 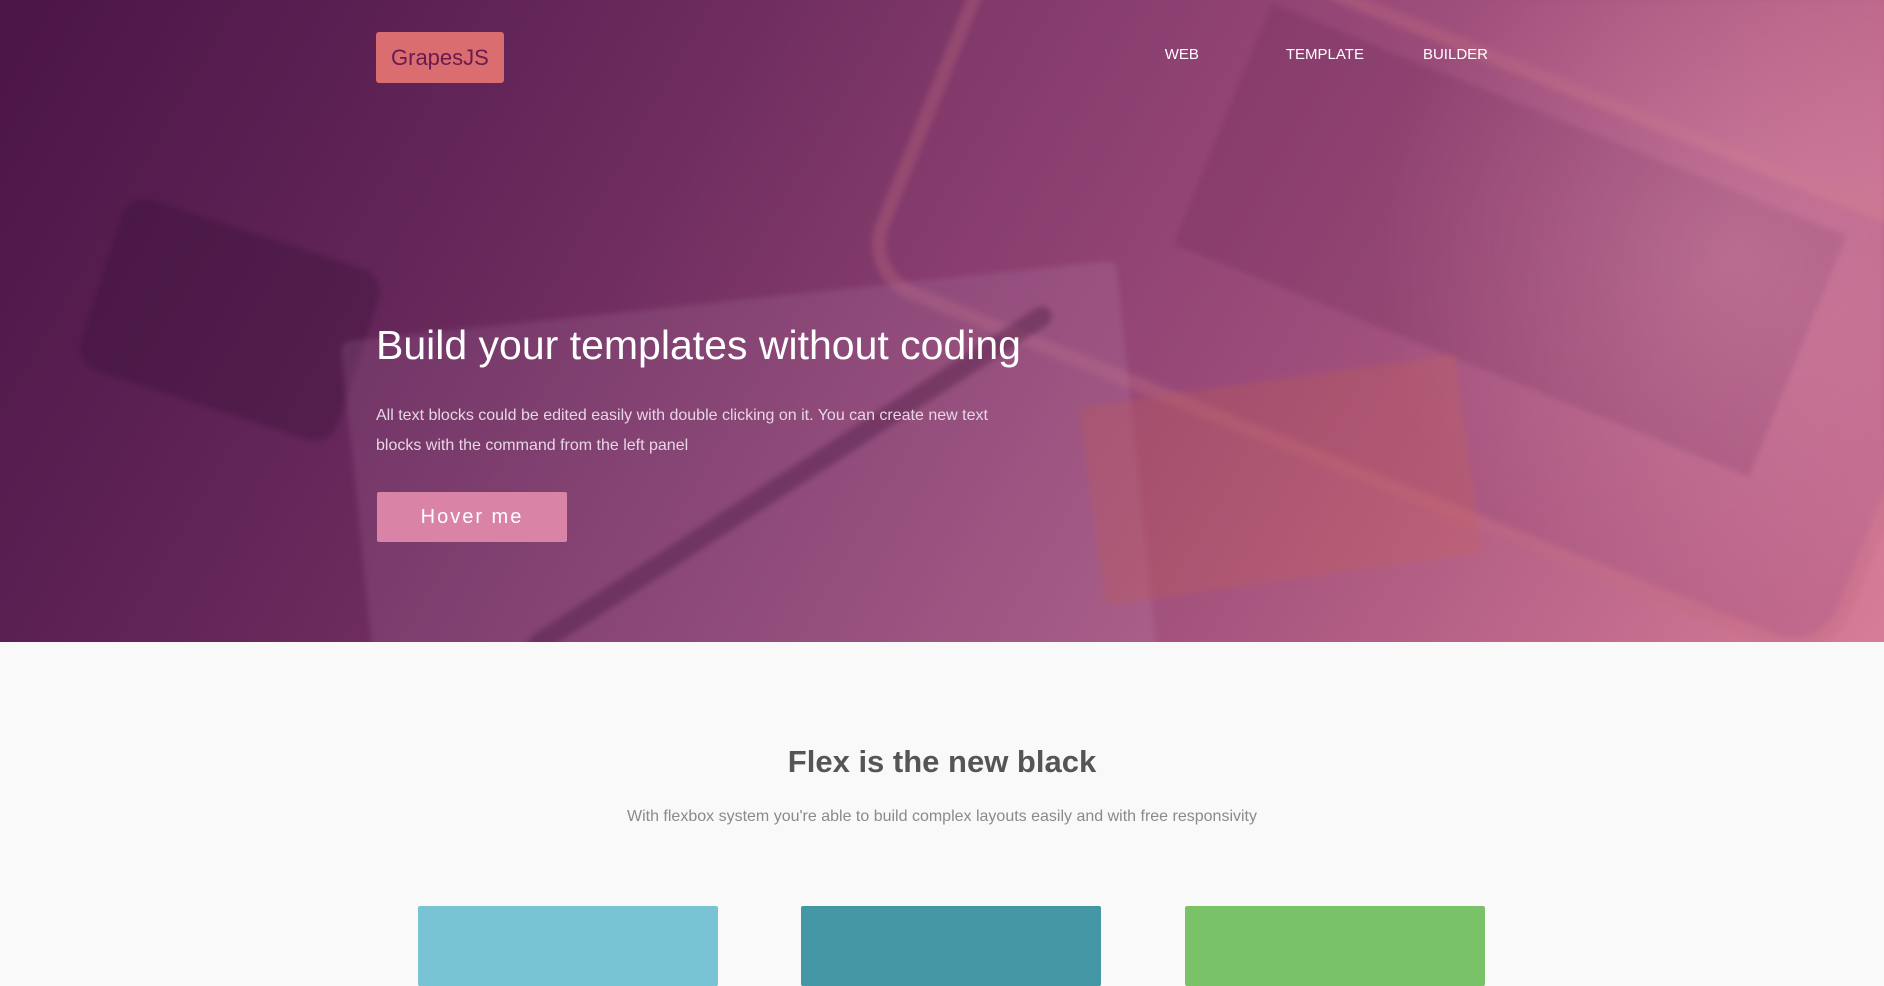 What do you see at coordinates (1182, 54) in the screenshot?
I see `menu-item-web: WEB` at bounding box center [1182, 54].